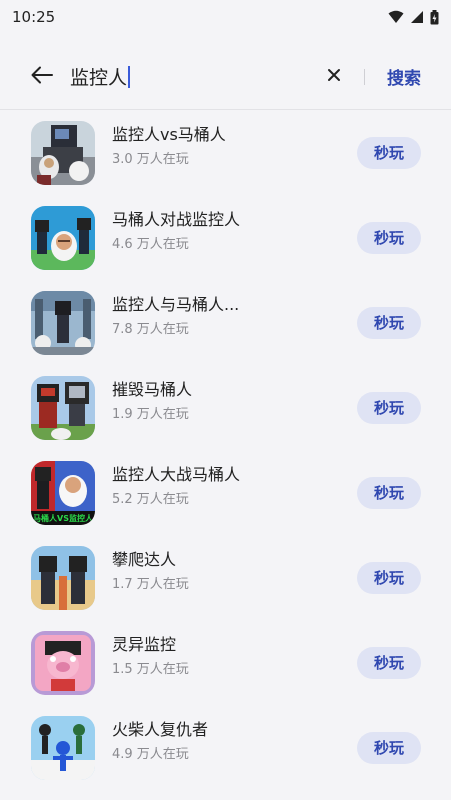  What do you see at coordinates (169, 146) in the screenshot?
I see `app-text: 监控人vs马桶人 3.0 万人在玩` at bounding box center [169, 146].